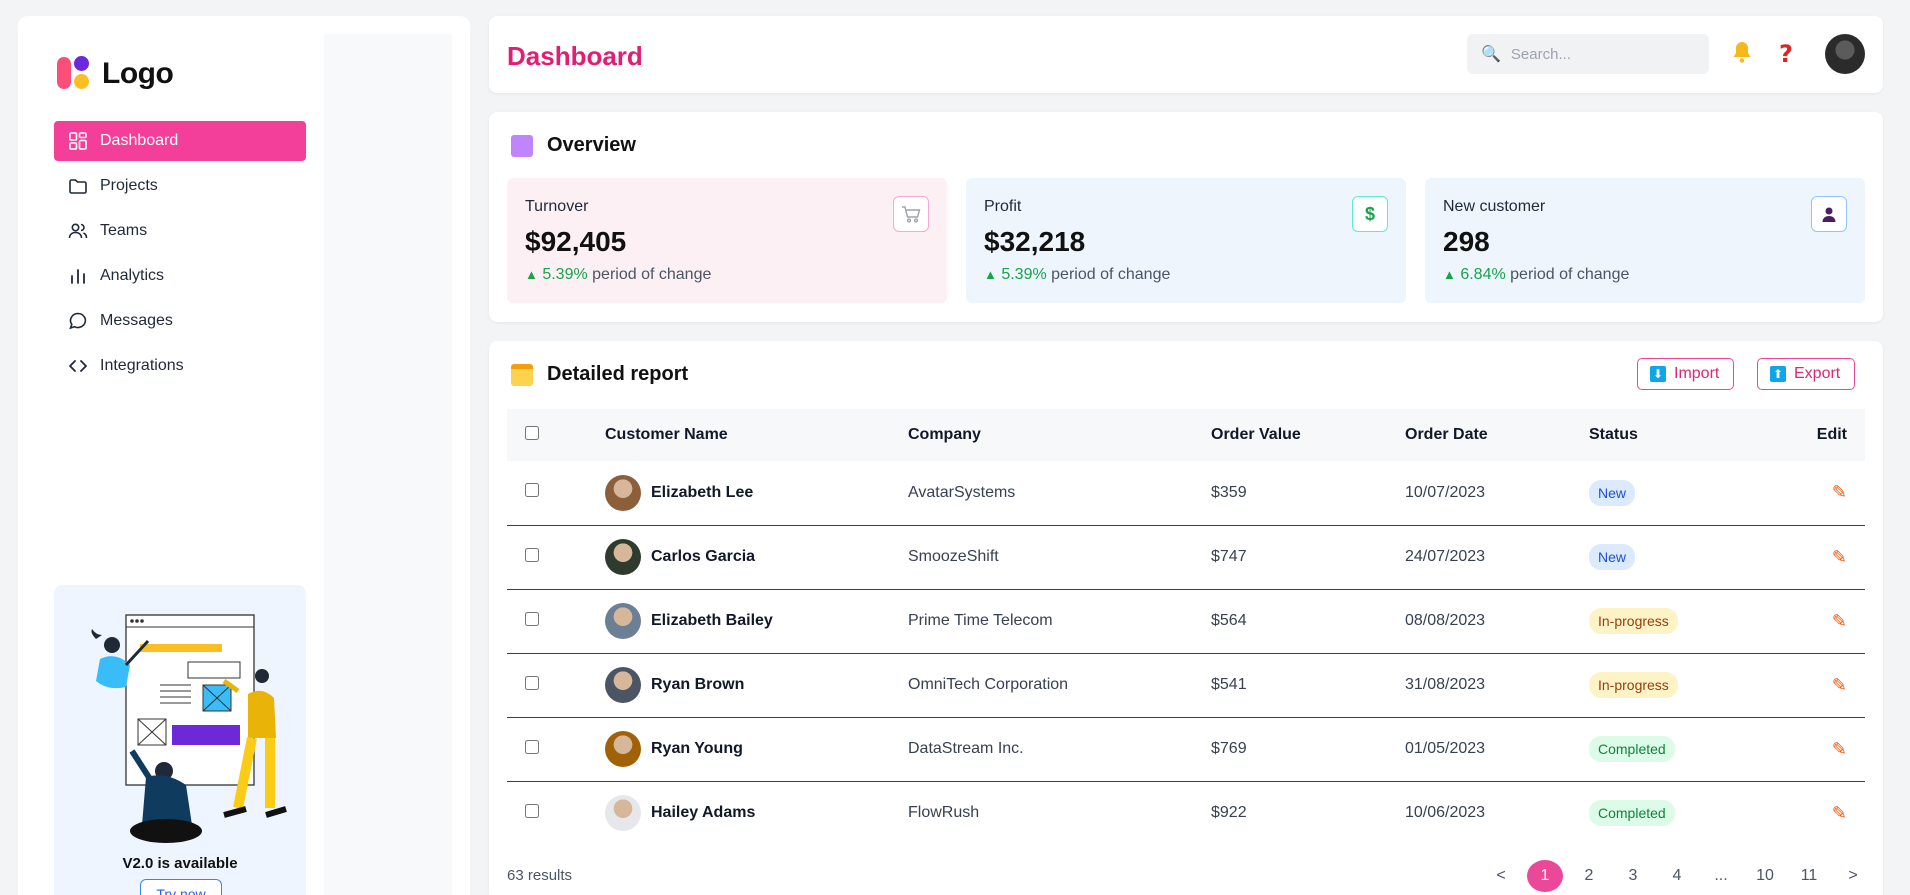  I want to click on page-scrollbar, so click(1903, 447).